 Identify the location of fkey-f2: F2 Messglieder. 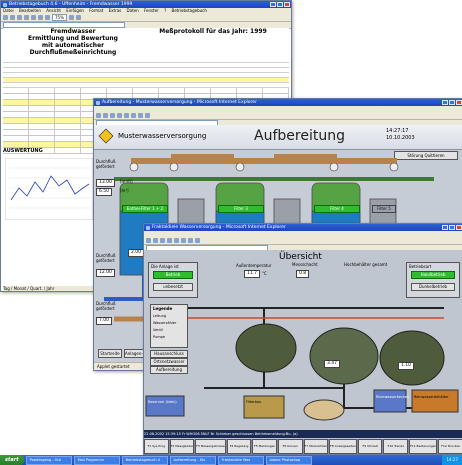
(182, 446).